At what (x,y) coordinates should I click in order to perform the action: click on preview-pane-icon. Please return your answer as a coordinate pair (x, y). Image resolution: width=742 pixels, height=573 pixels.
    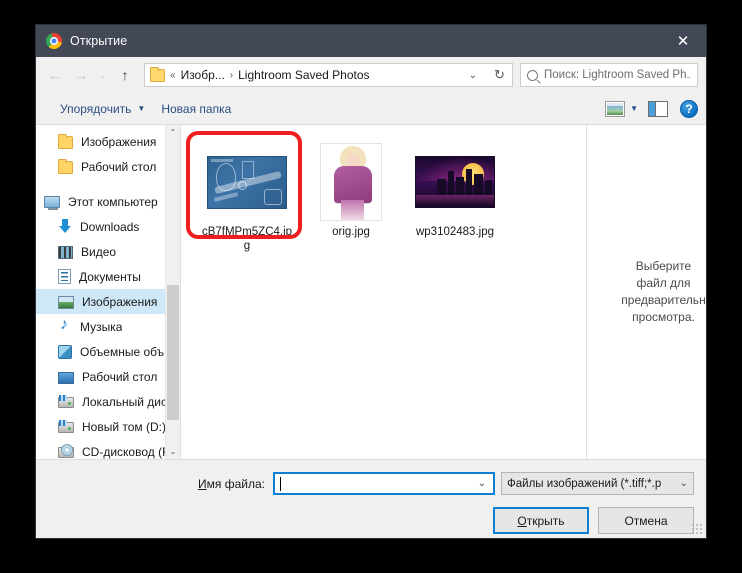
    Looking at the image, I should click on (658, 108).